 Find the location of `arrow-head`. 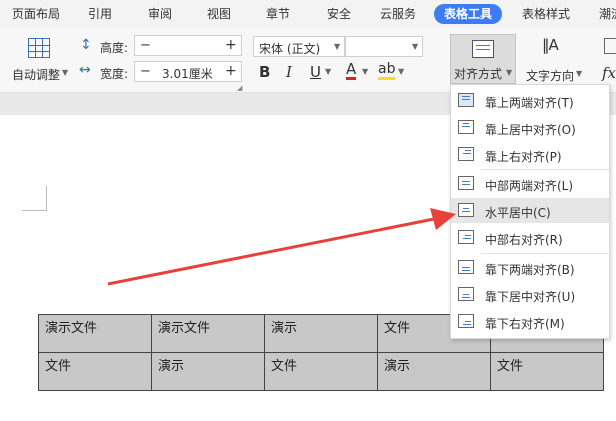

arrow-head is located at coordinates (443, 219).